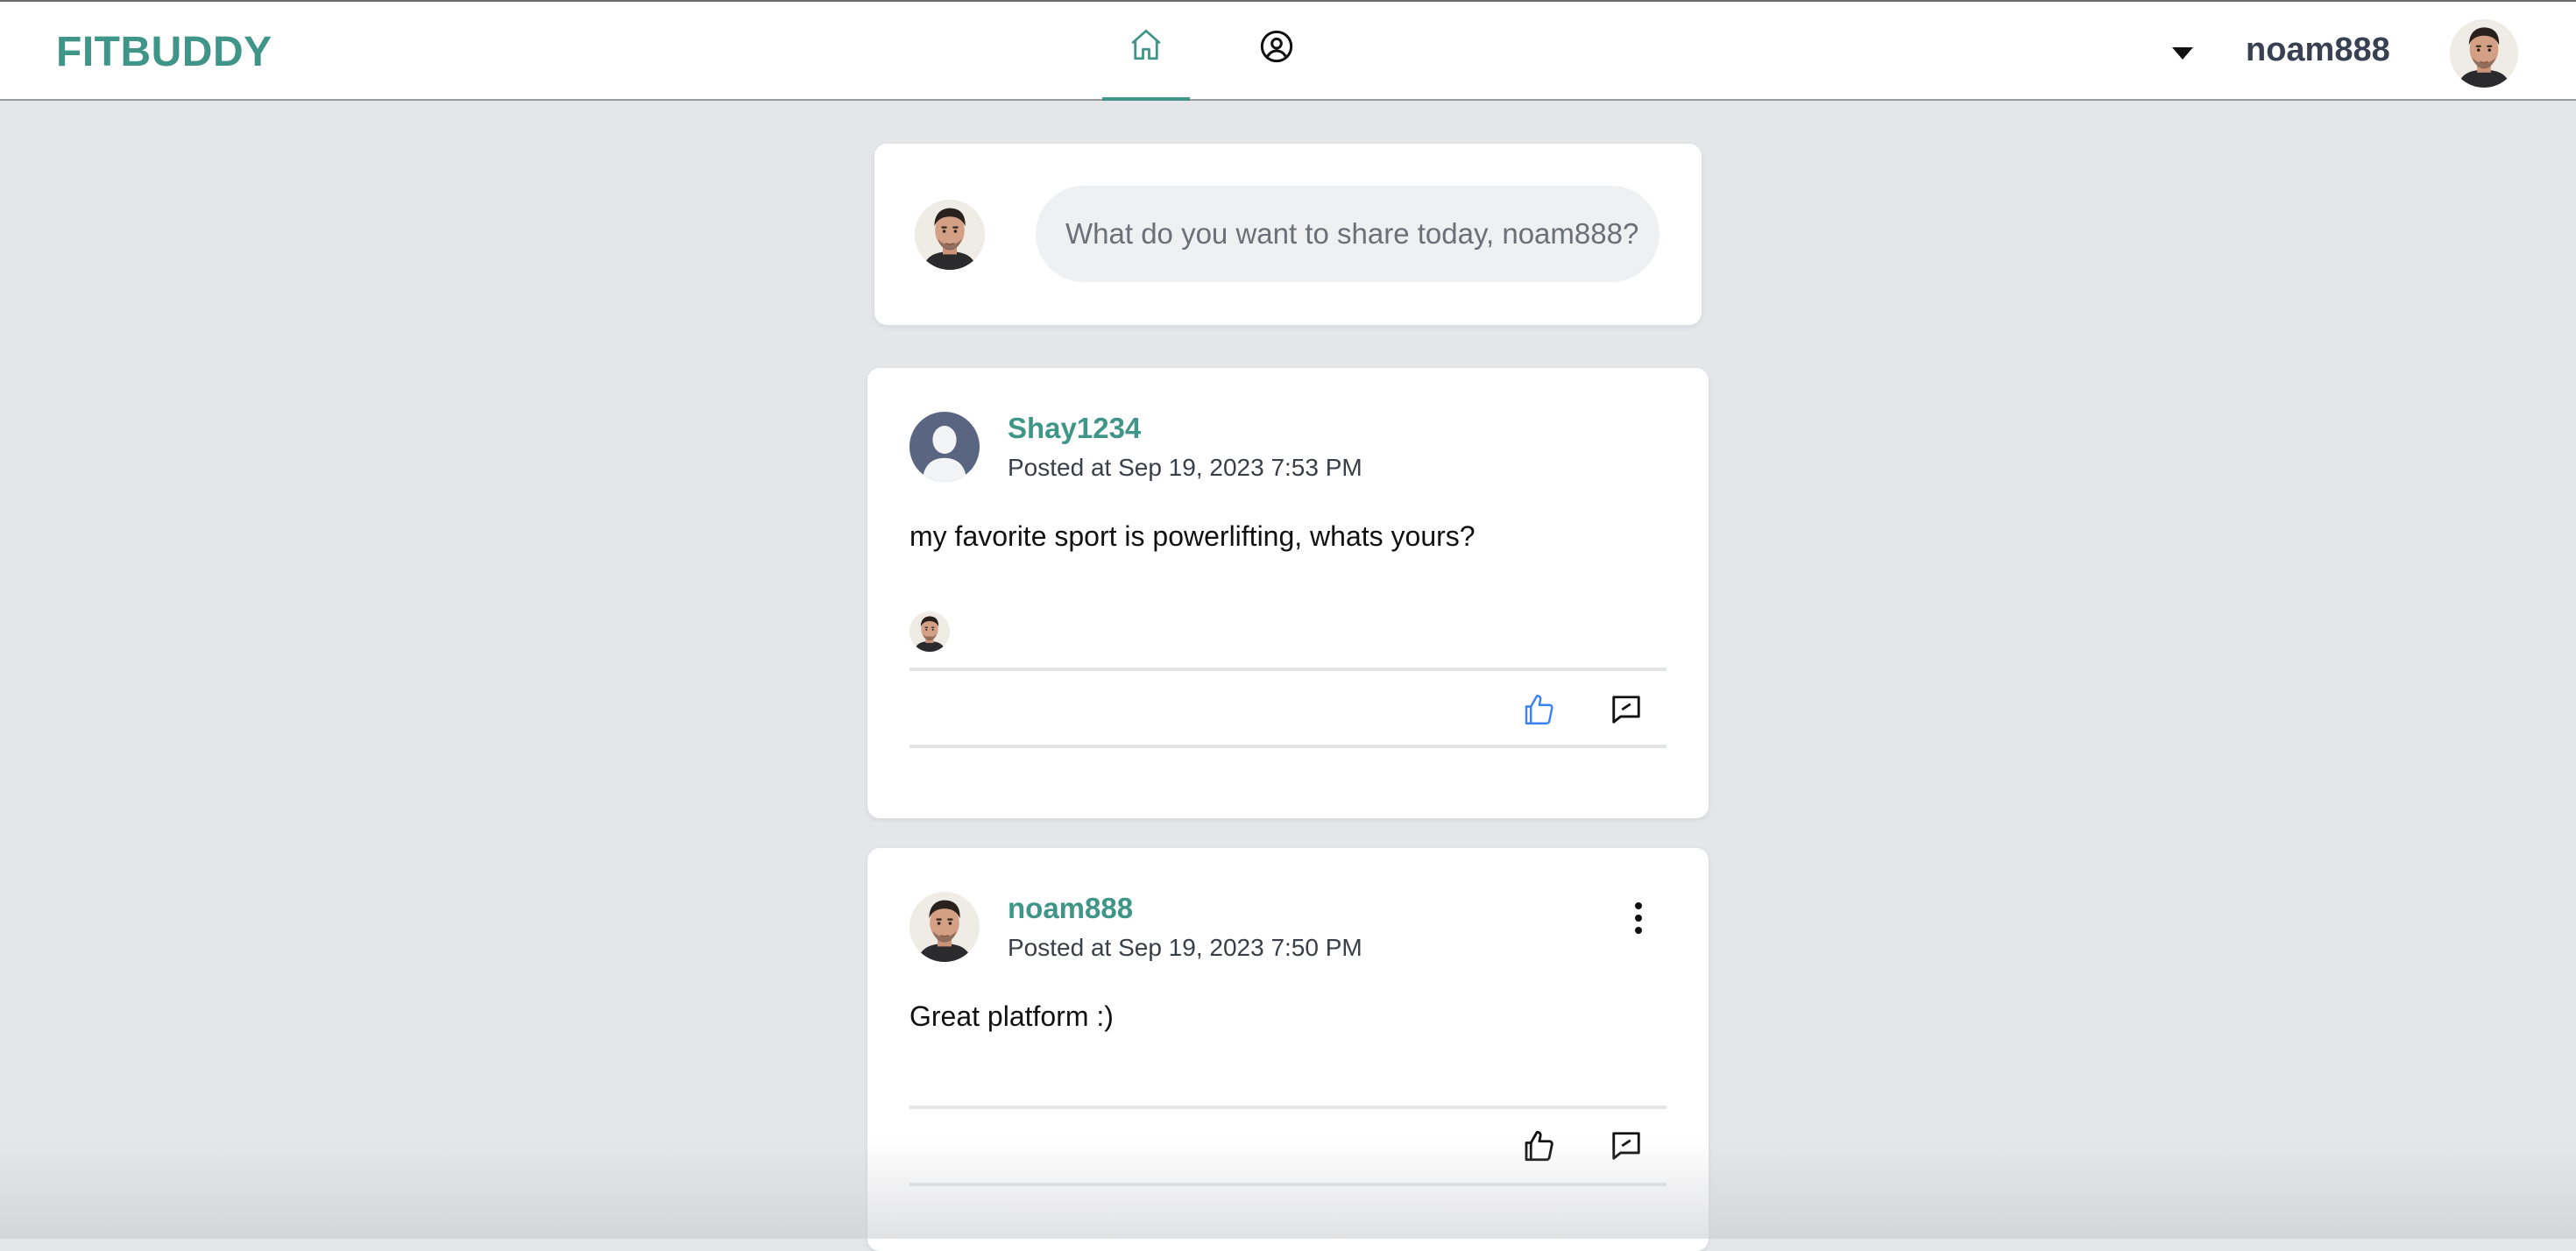 The height and width of the screenshot is (1251, 2576). I want to click on top-navigation-bar: FITBUDDY noam888, so click(1288, 50).